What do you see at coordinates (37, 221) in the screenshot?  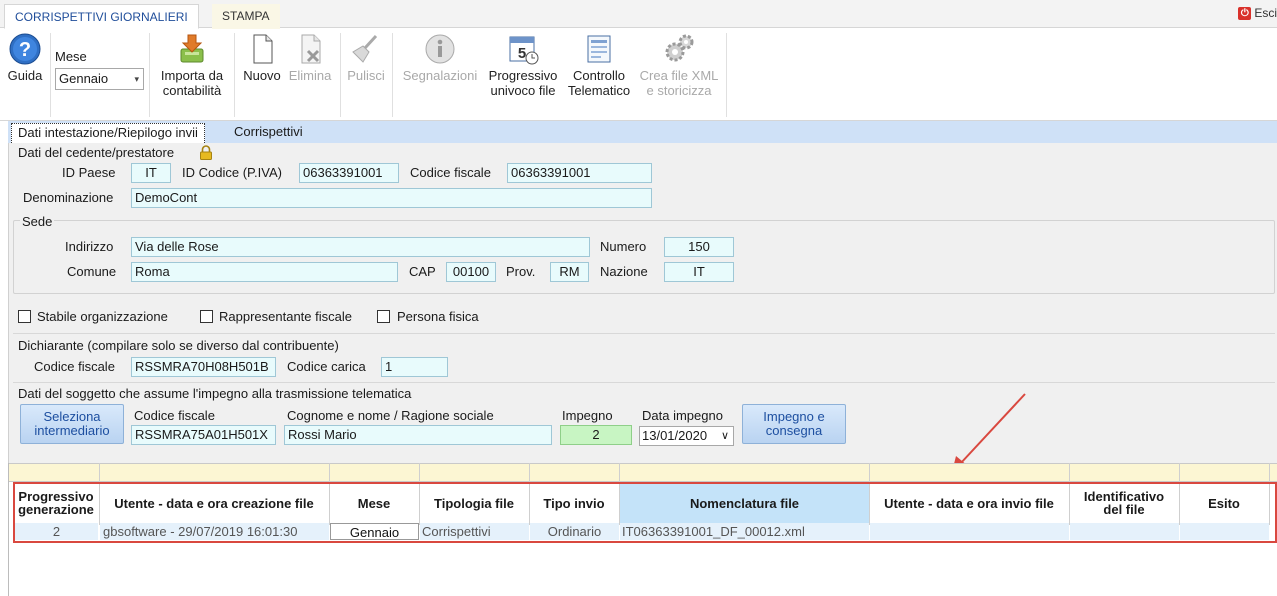 I see `sede-title: Sede` at bounding box center [37, 221].